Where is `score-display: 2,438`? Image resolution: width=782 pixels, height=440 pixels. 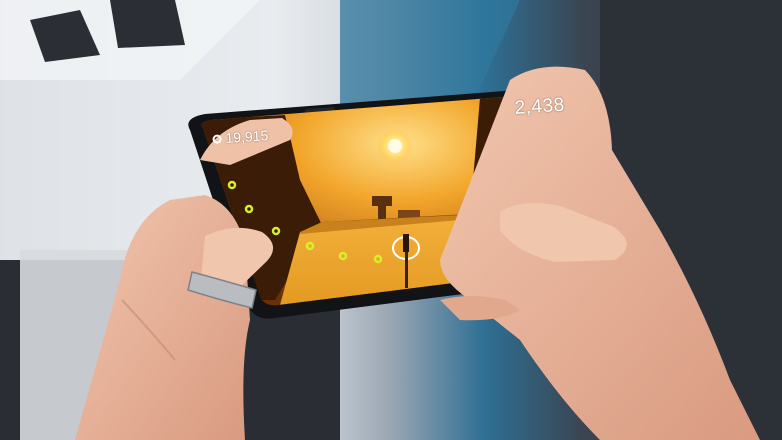
score-display: 2,438 is located at coordinates (540, 106).